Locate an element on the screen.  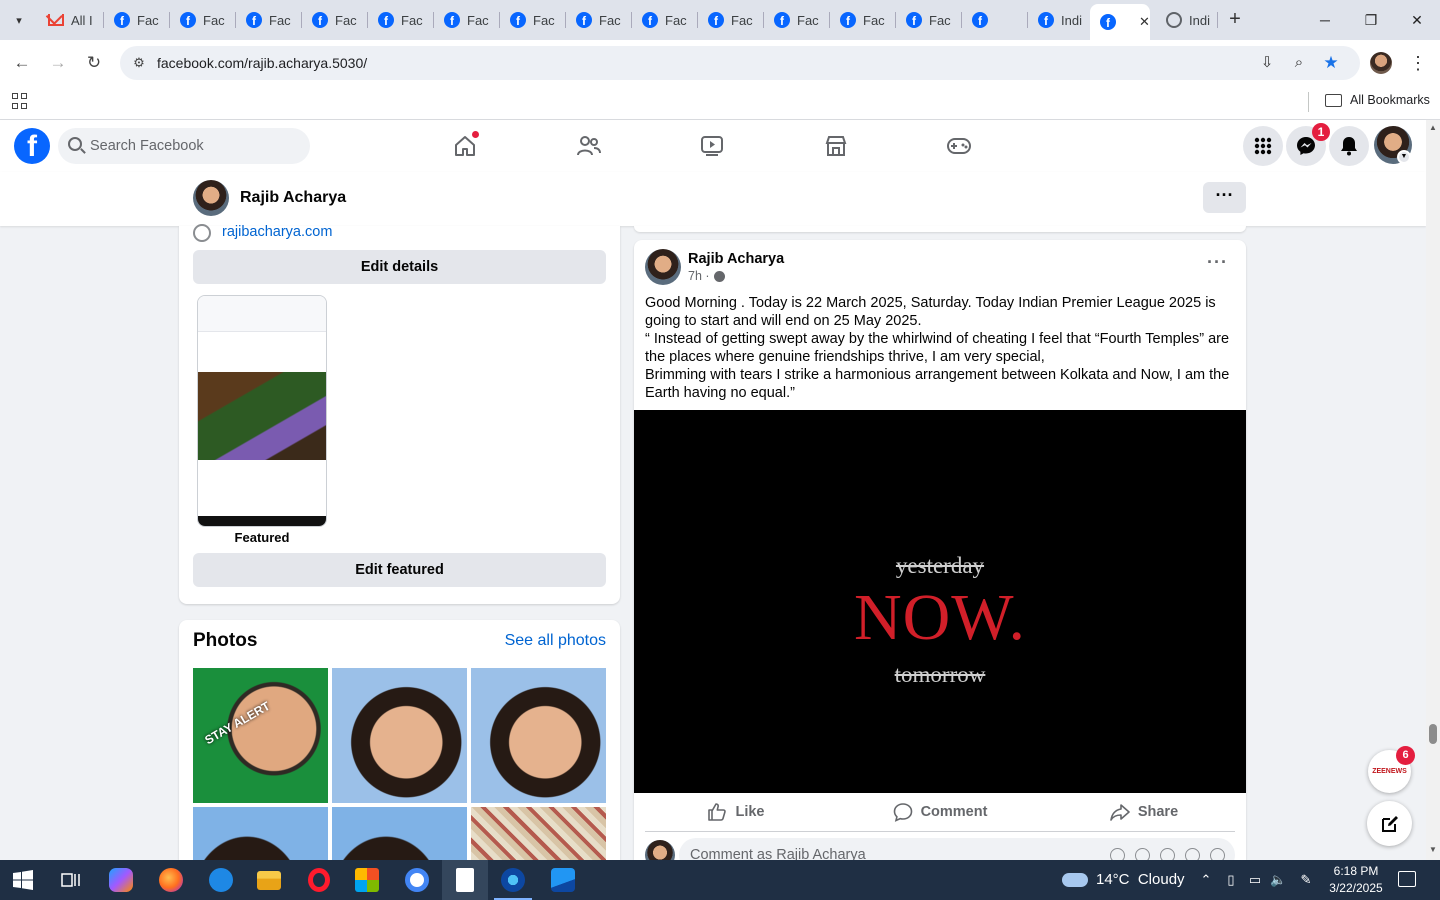
photos-app-icon is located at coordinates (563, 880).